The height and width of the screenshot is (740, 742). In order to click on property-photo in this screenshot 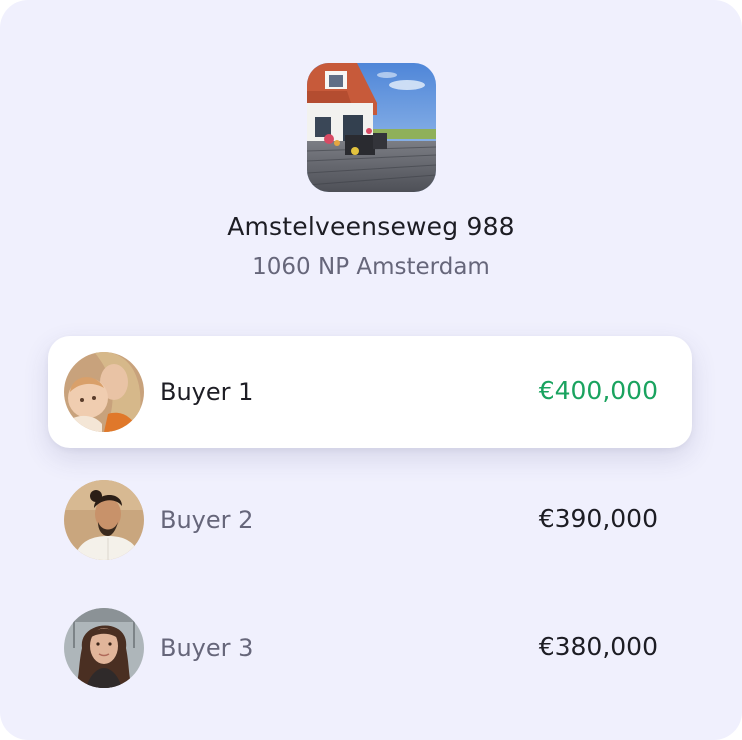, I will do `click(371, 127)`.